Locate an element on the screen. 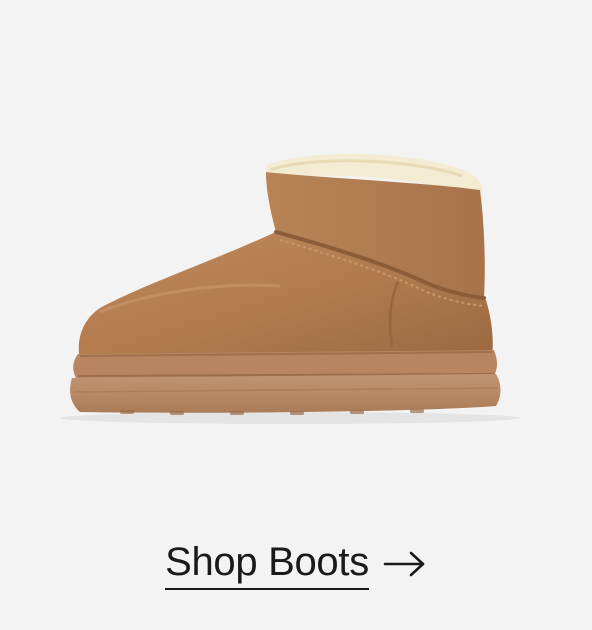 This screenshot has width=592, height=630. shop-boots-link: Shop Boots is located at coordinates (296, 564).